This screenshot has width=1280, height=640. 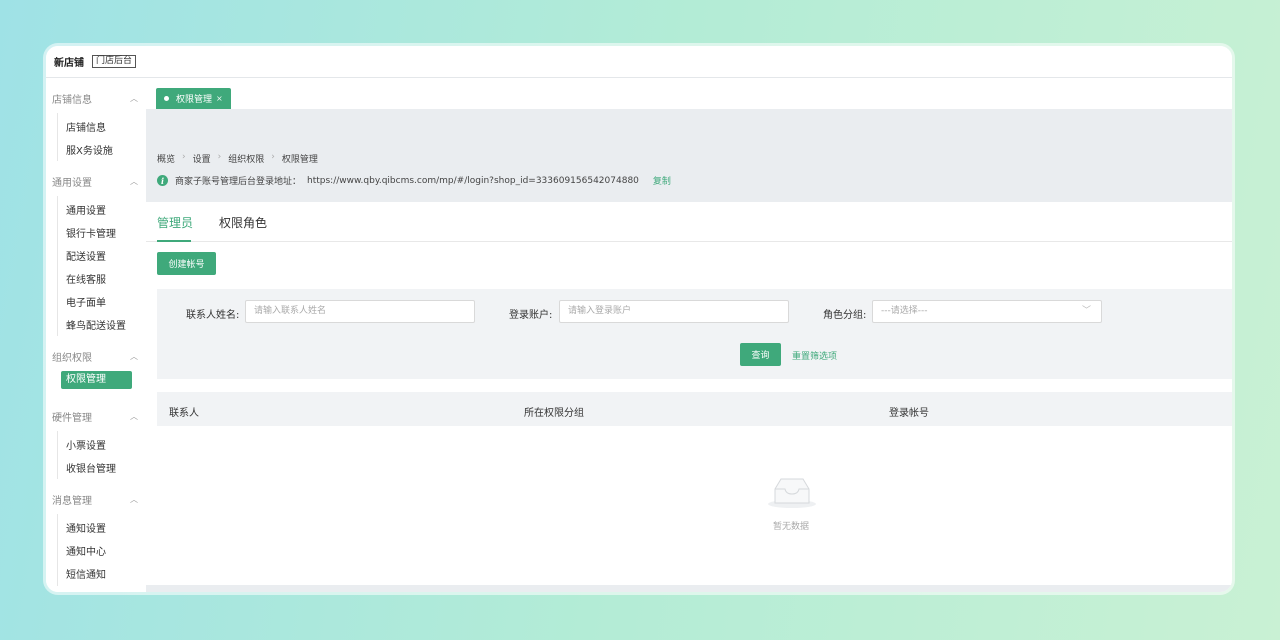 I want to click on sidebar-item-store-info: 店铺信息, so click(x=86, y=126).